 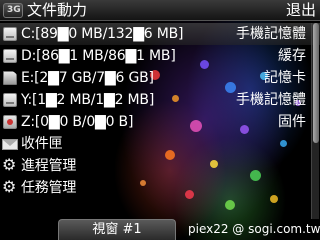 What do you see at coordinates (160, 100) in the screenshot?
I see `list-item-drive-y: Y:[1▇2 MB/1▇2 MB] 手機記憶體` at bounding box center [160, 100].